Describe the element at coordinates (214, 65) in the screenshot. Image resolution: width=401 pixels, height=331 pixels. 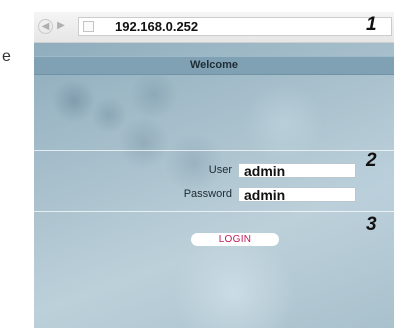
I see `welcome-title: Welcome` at that location.